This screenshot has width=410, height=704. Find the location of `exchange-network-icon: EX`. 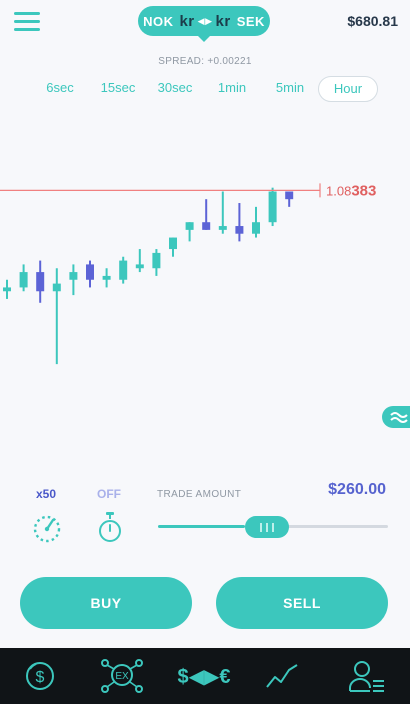

exchange-network-icon: EX is located at coordinates (122, 676).